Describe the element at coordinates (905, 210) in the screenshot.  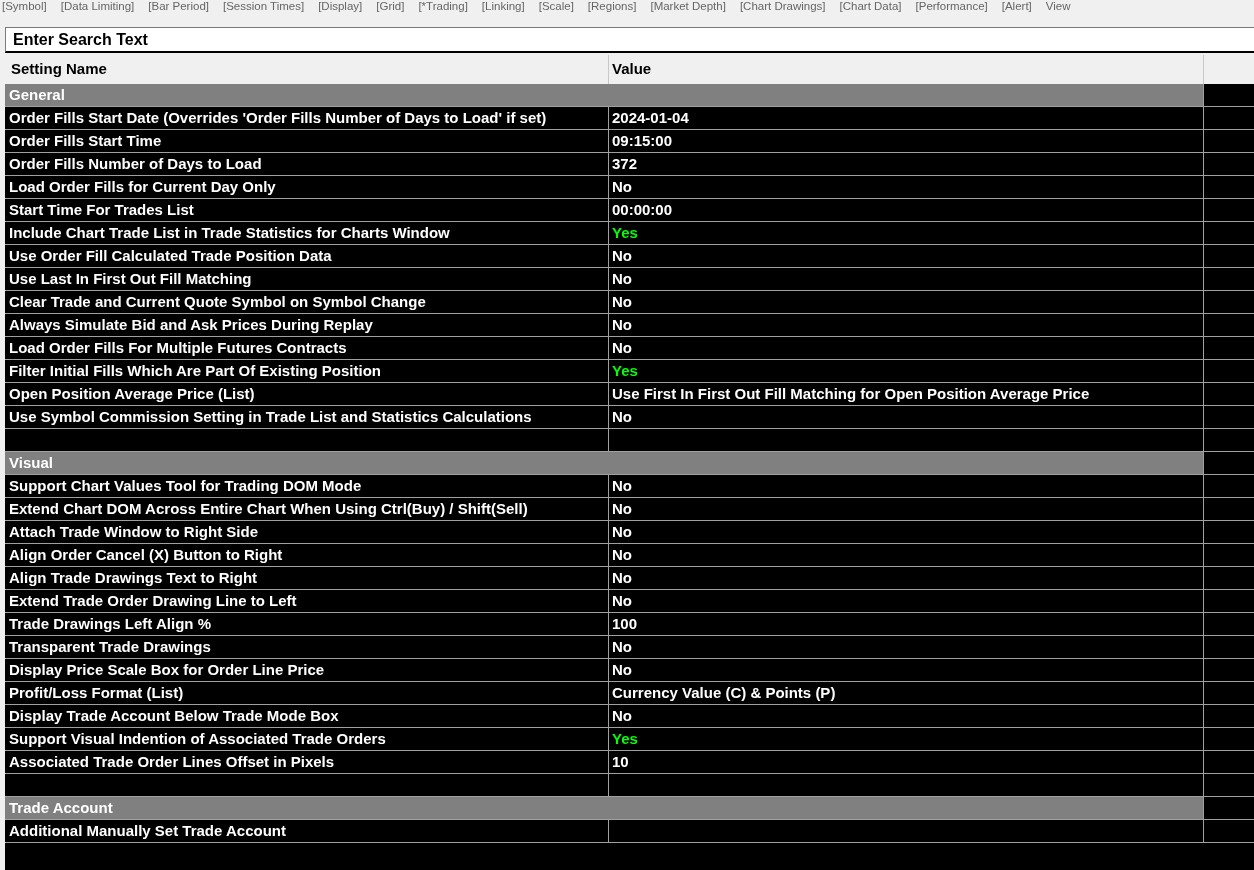
I see `setting-value-cell: 00:00:00` at that location.